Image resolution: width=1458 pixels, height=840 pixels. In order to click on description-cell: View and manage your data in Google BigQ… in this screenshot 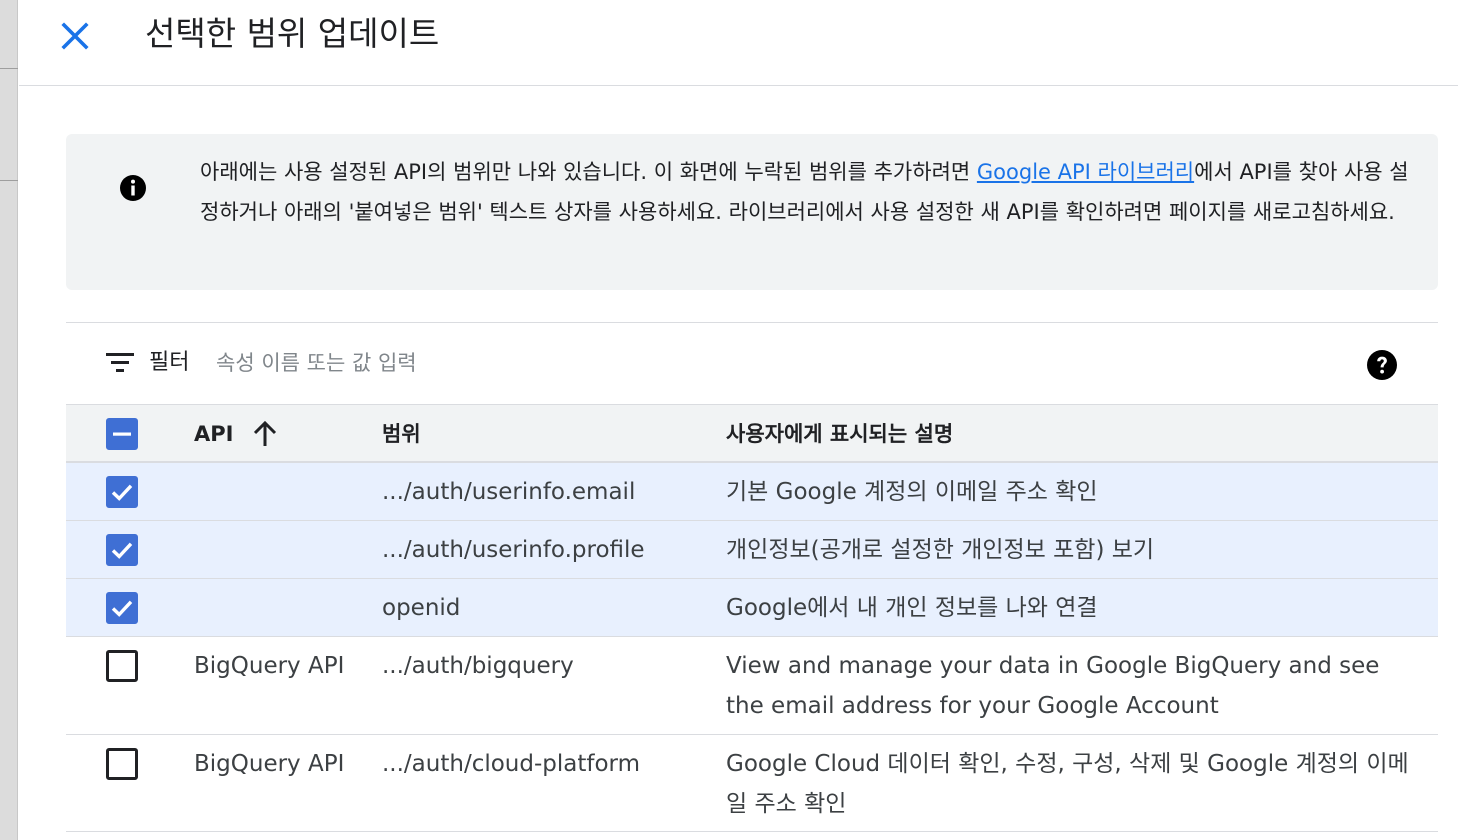, I will do `click(1053, 686)`.